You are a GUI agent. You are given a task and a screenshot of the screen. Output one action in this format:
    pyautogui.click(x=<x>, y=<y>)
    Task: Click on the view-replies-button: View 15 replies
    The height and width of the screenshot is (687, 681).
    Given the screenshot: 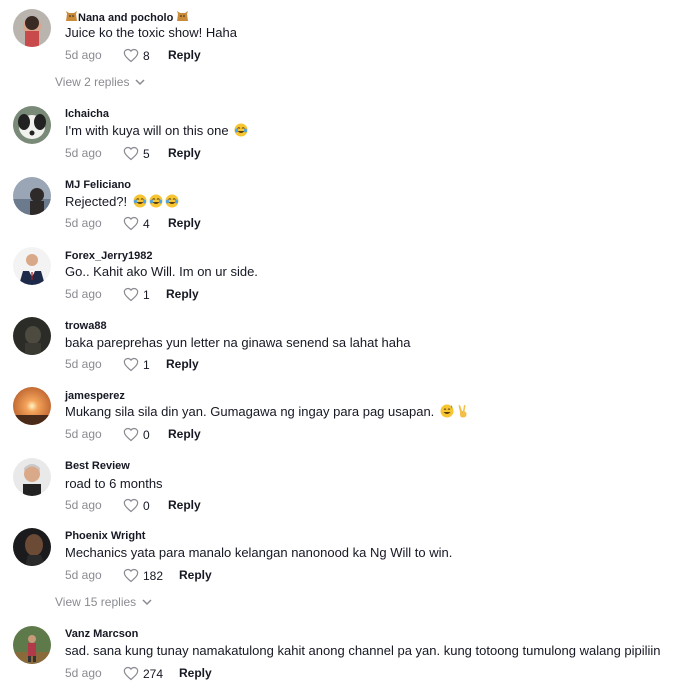 What is the action you would take?
    pyautogui.click(x=103, y=602)
    